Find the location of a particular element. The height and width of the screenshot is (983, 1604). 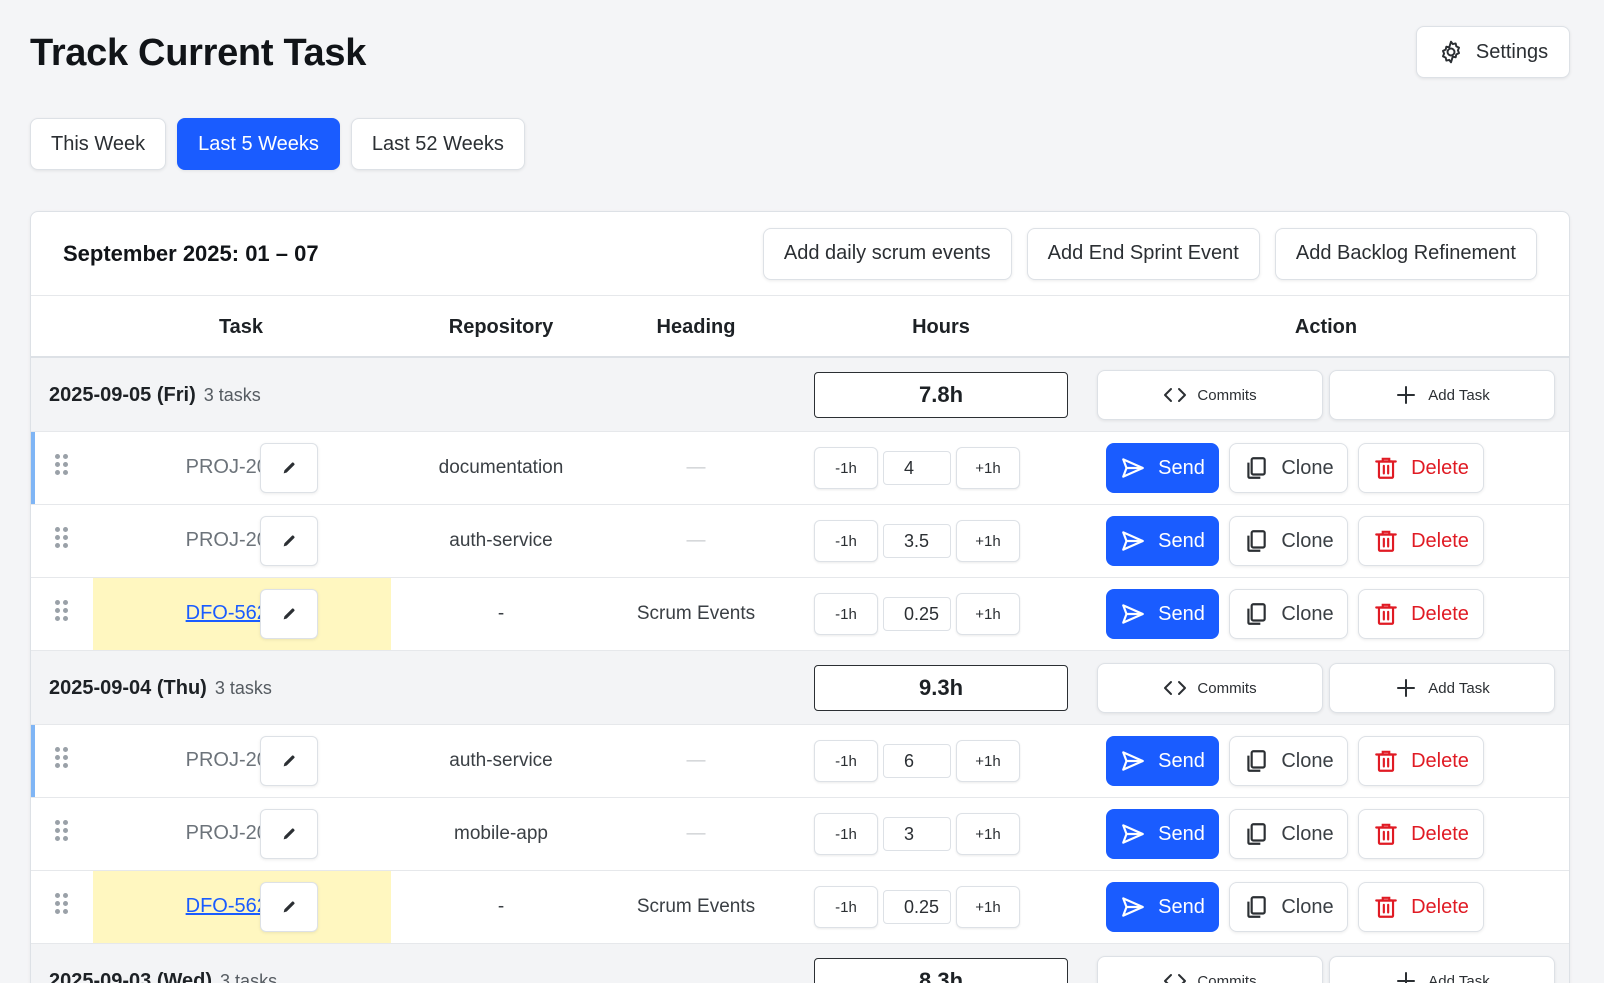

column-action: Action is located at coordinates (1326, 326).